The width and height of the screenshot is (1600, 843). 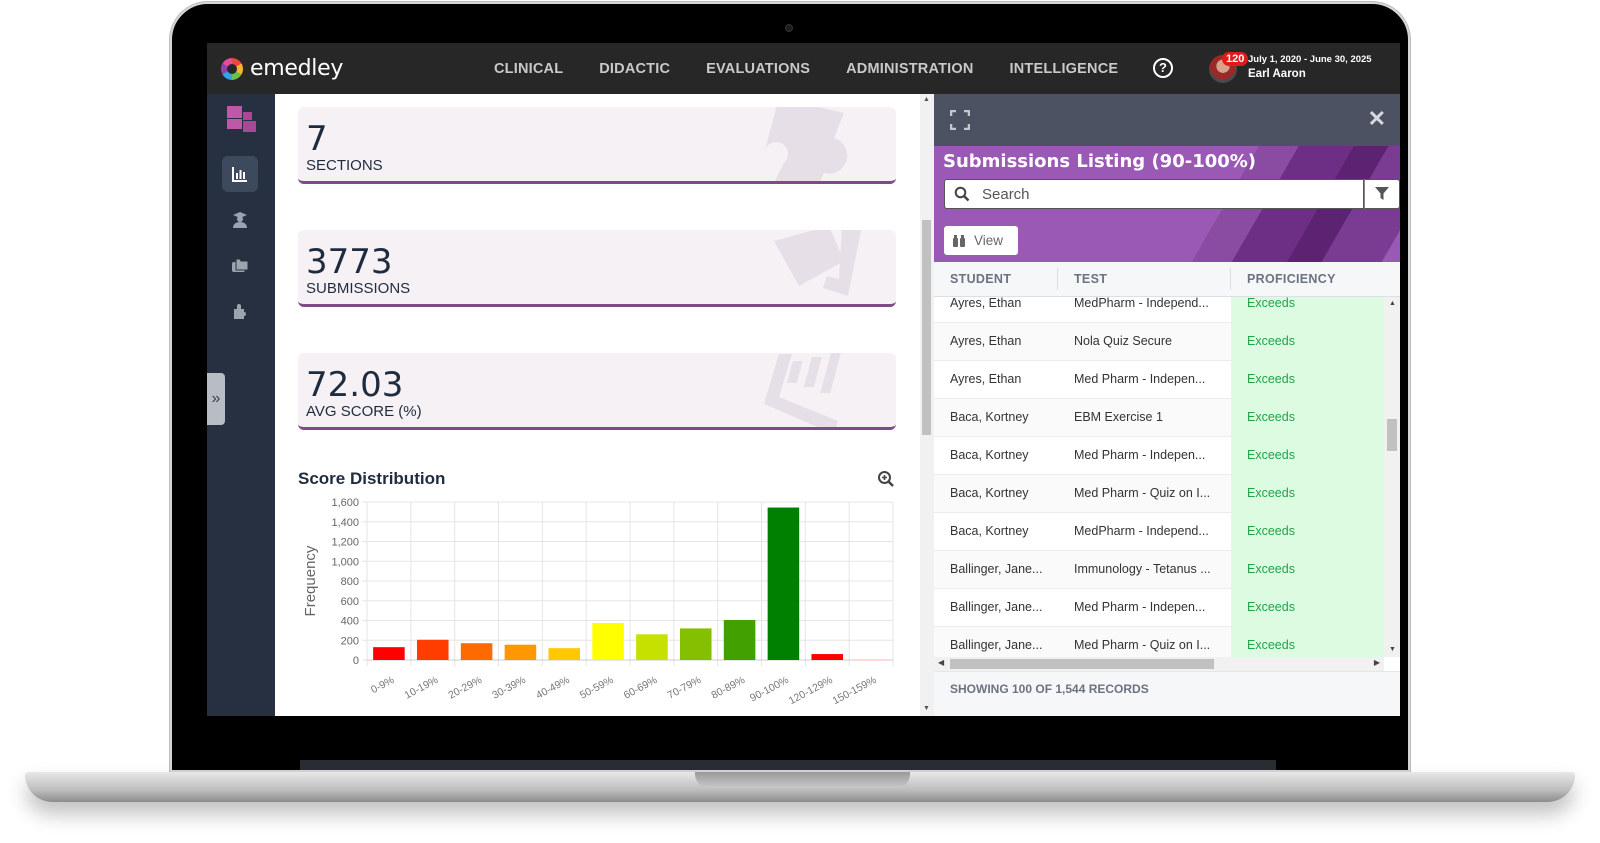 I want to click on y-tick-label: 0, so click(x=356, y=661).